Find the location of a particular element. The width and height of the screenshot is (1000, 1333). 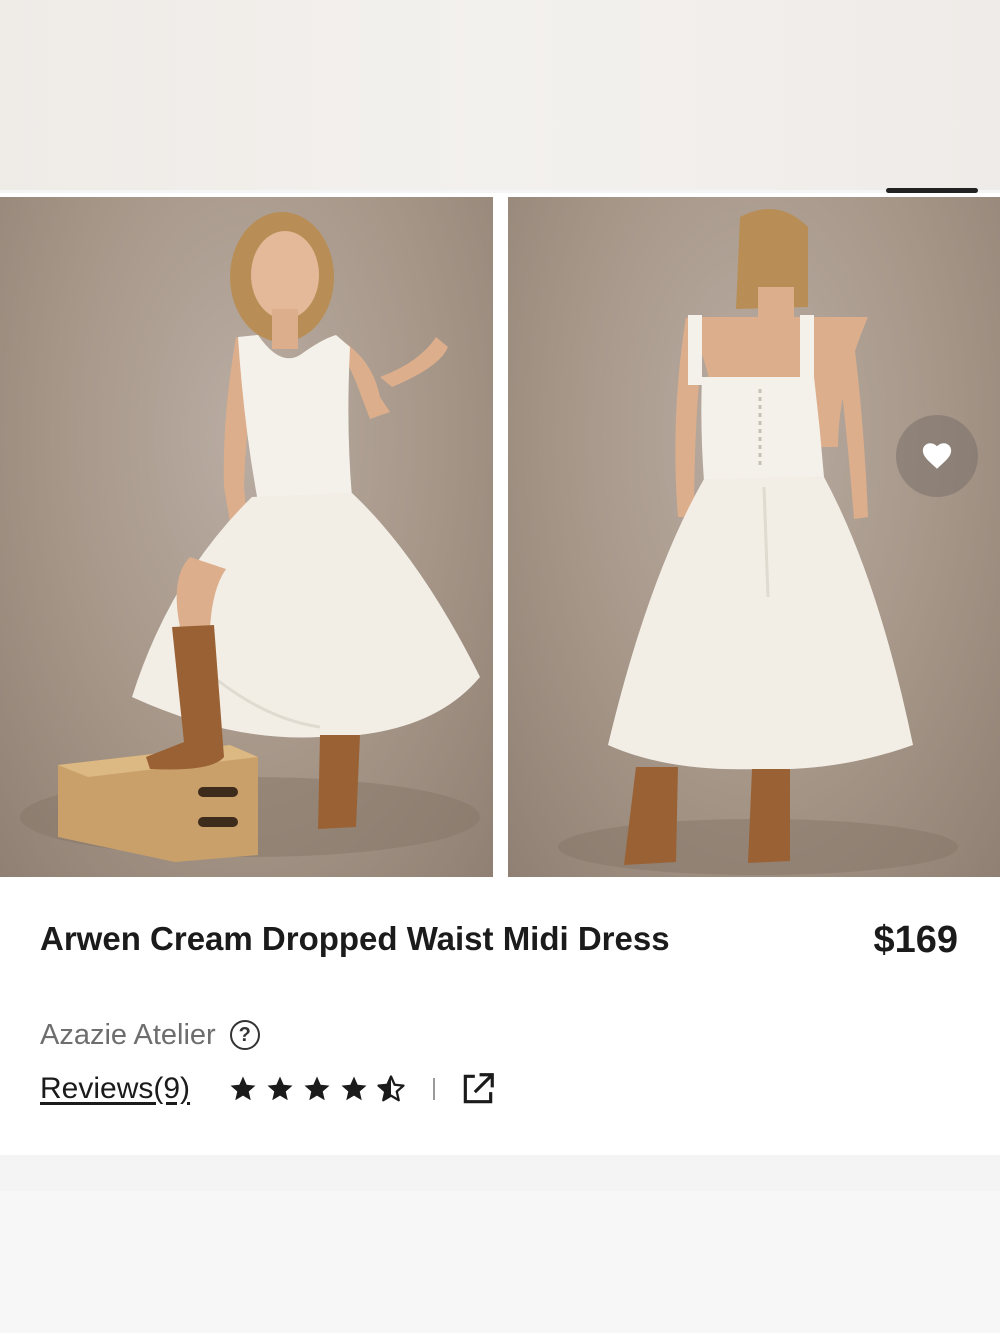

question-circle-icon: ? is located at coordinates (244, 1035).